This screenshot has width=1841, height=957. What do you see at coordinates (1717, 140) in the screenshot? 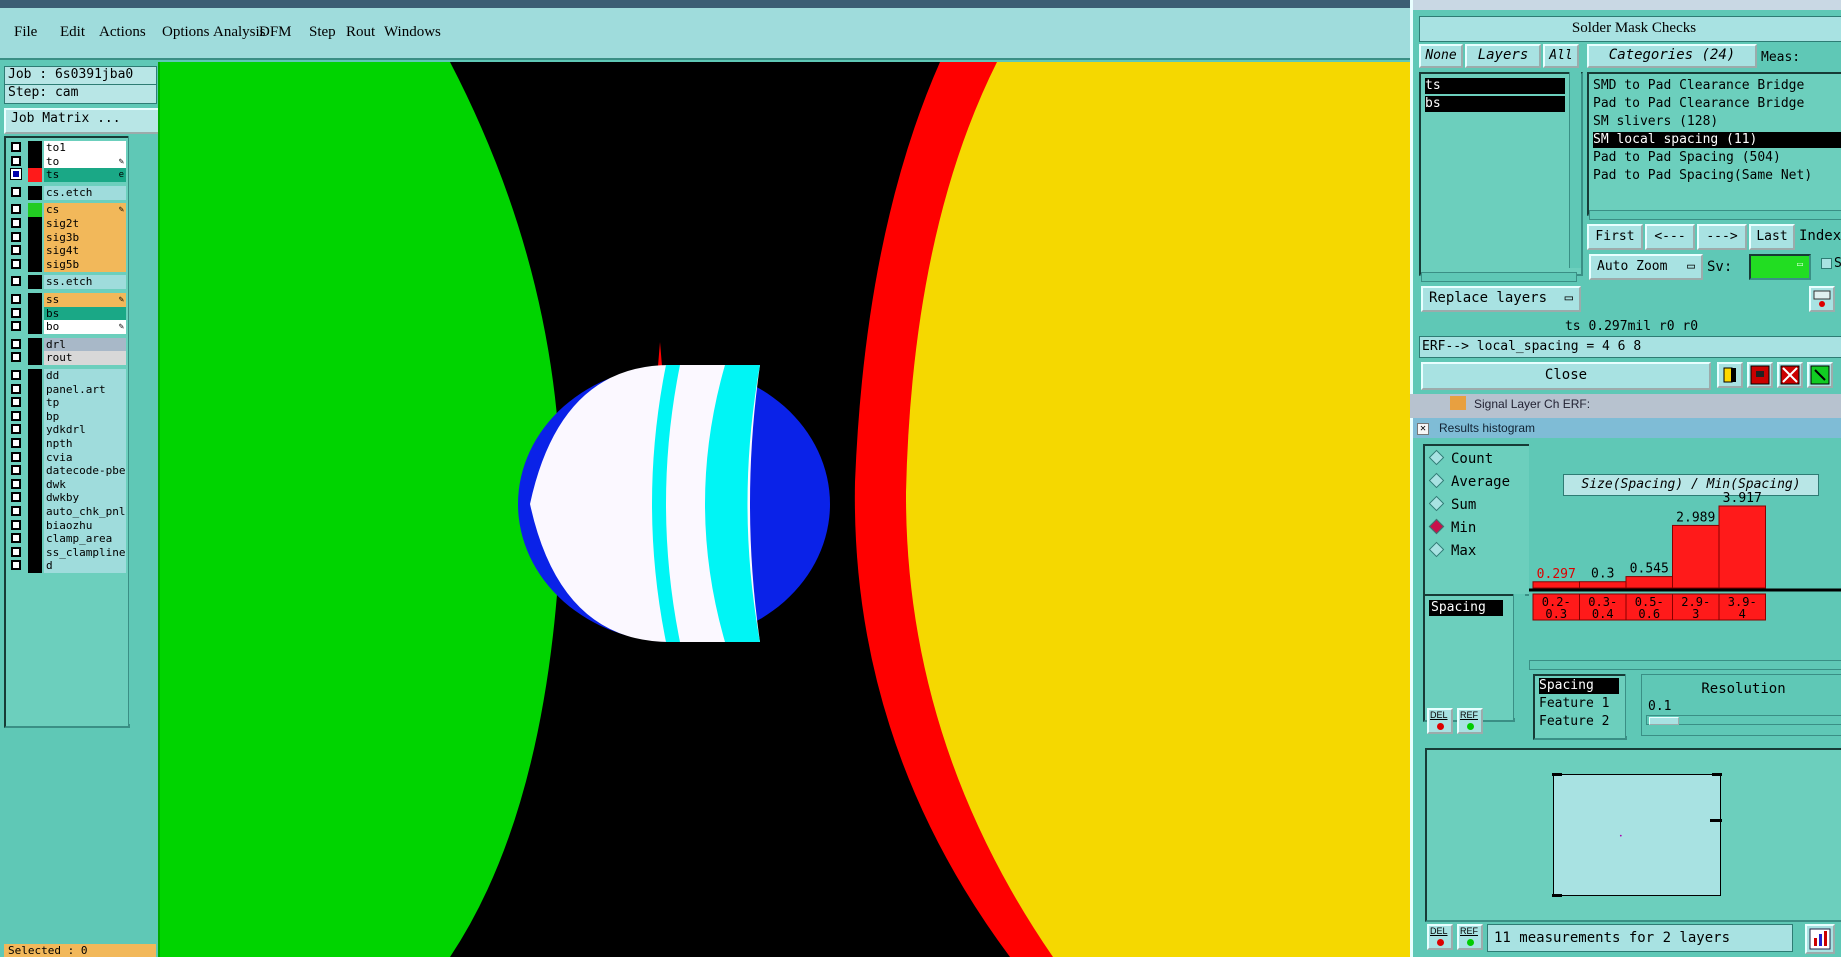
I see `category-item-selected: SM local spacing (11)` at bounding box center [1717, 140].